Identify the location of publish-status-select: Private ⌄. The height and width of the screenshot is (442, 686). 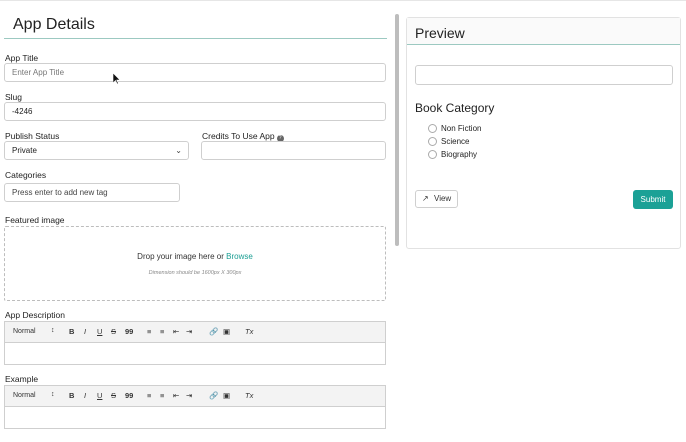
(96, 150).